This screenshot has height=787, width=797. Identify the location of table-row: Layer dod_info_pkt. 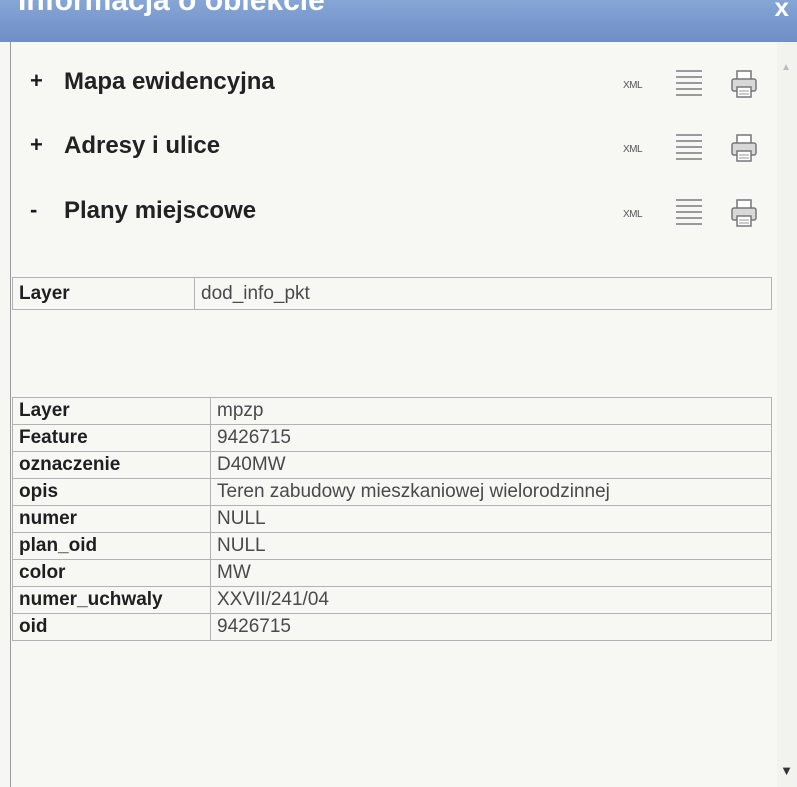
(392, 293).